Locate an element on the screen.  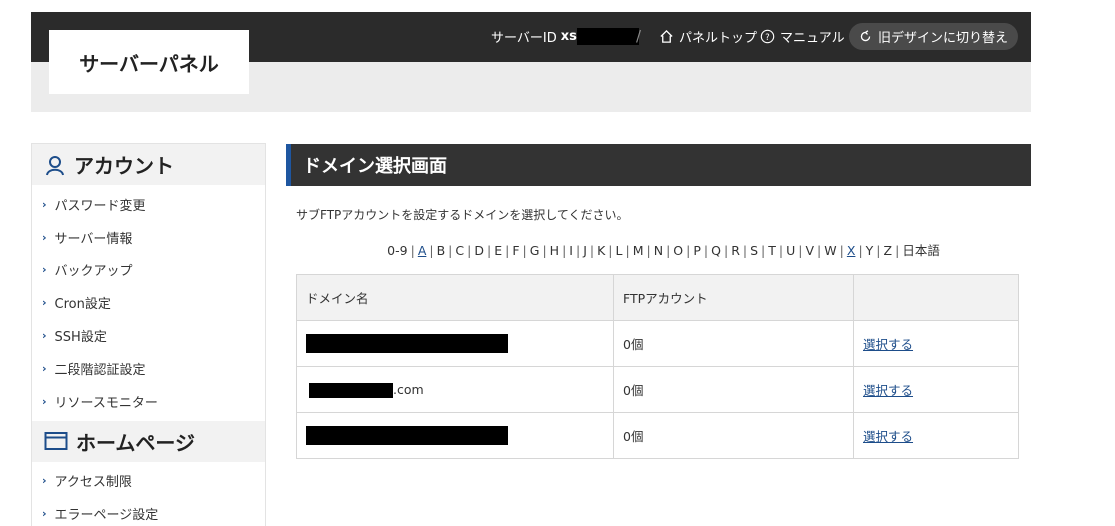
sidebar-section-account: アカウント is located at coordinates (148, 164).